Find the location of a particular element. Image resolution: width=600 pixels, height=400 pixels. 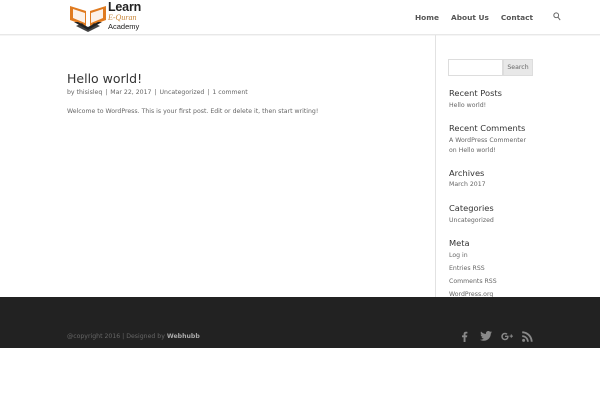

facebook-icon is located at coordinates (464, 336).